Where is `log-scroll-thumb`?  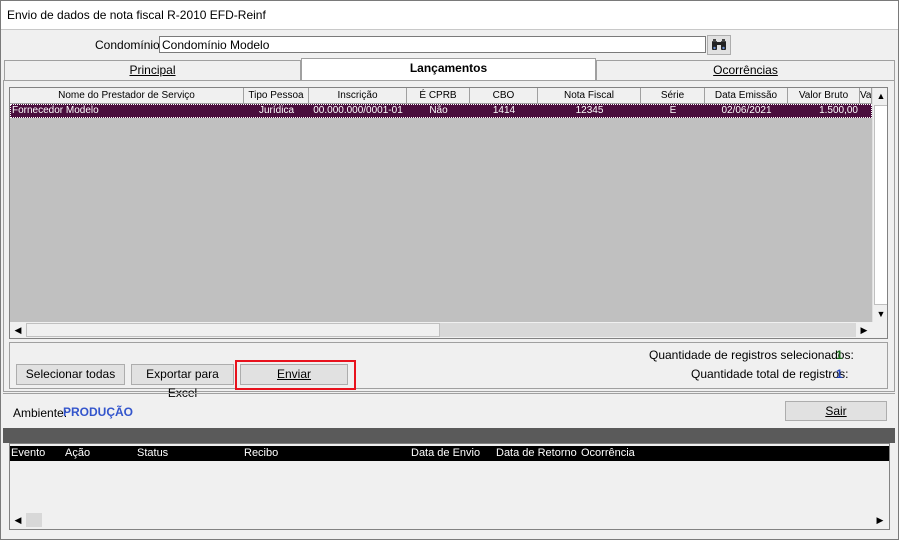 log-scroll-thumb is located at coordinates (34, 520).